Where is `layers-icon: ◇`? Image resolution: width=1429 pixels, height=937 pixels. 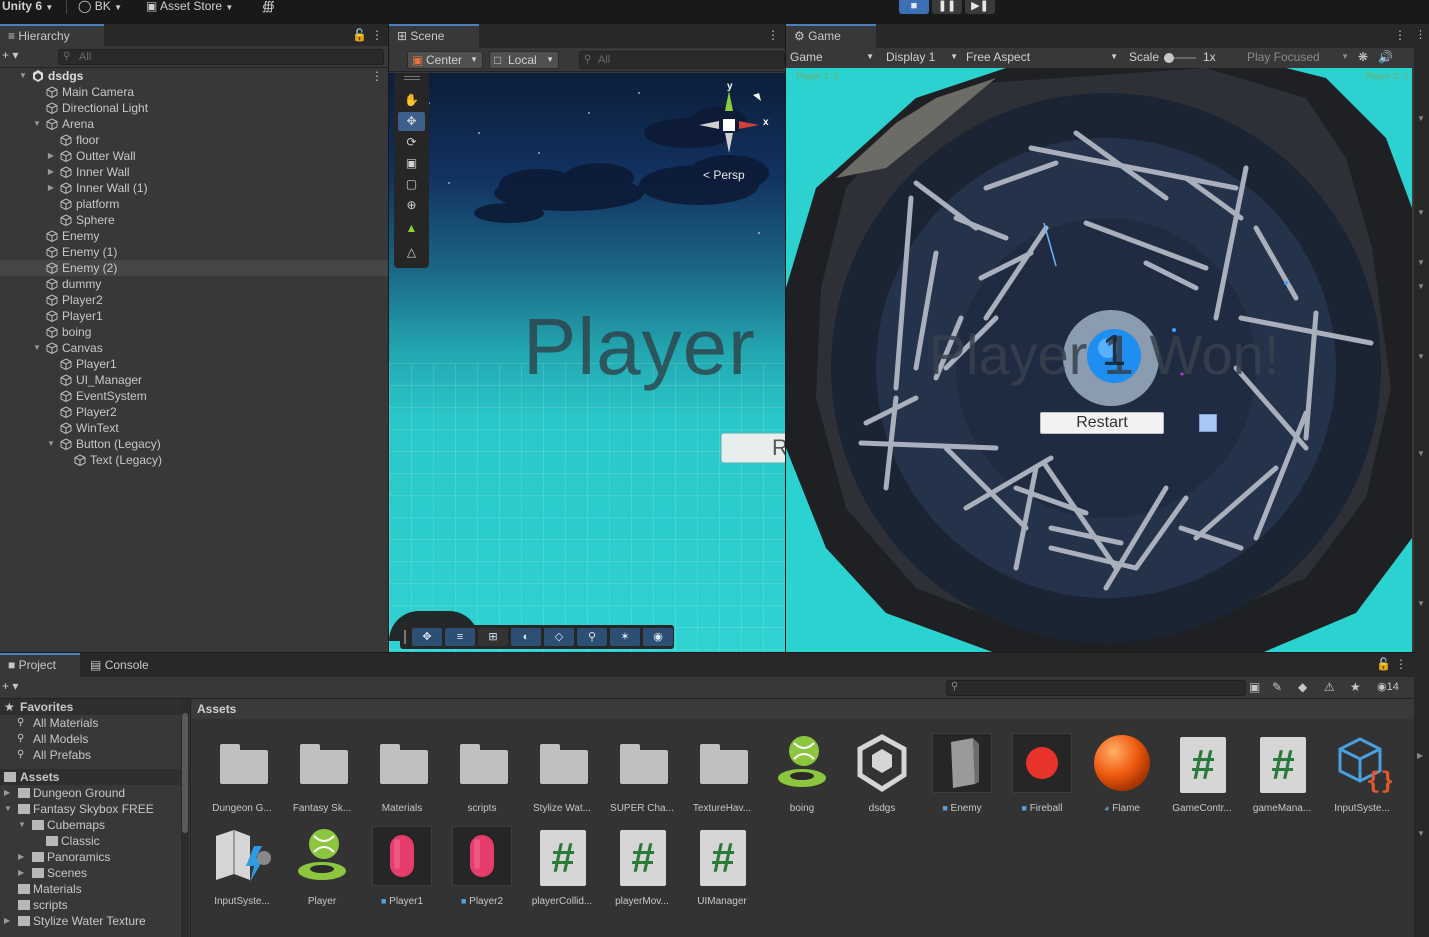
layers-icon: ◇ is located at coordinates (559, 637).